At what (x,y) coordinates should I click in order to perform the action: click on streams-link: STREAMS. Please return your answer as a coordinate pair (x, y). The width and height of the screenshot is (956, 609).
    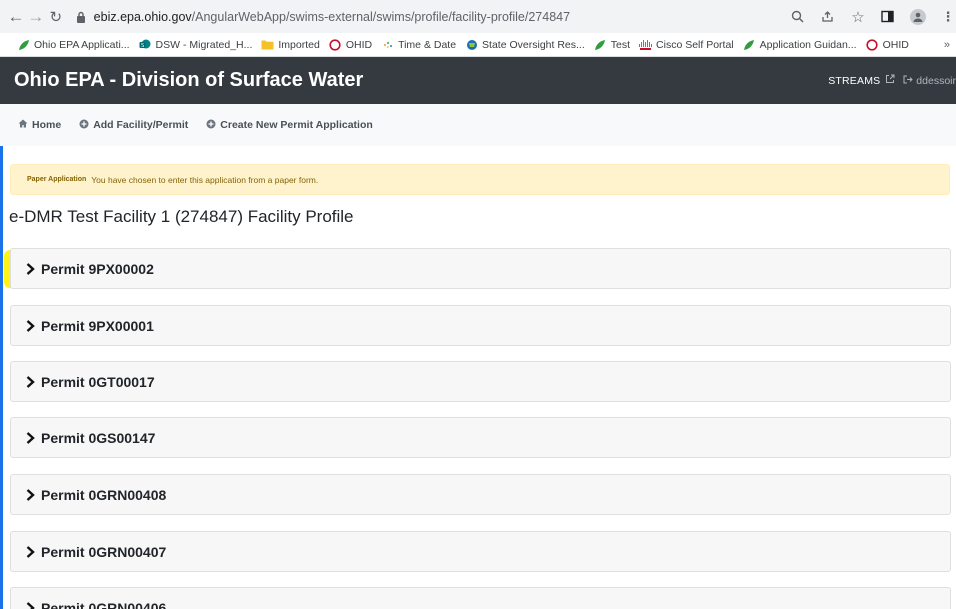
    Looking at the image, I should click on (854, 81).